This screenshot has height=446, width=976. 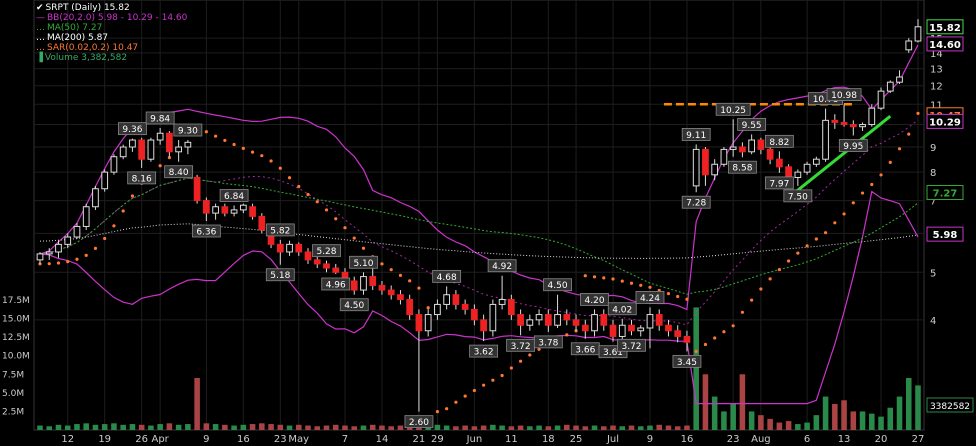 I want to click on low-label-text: 3.66, so click(x=585, y=350).